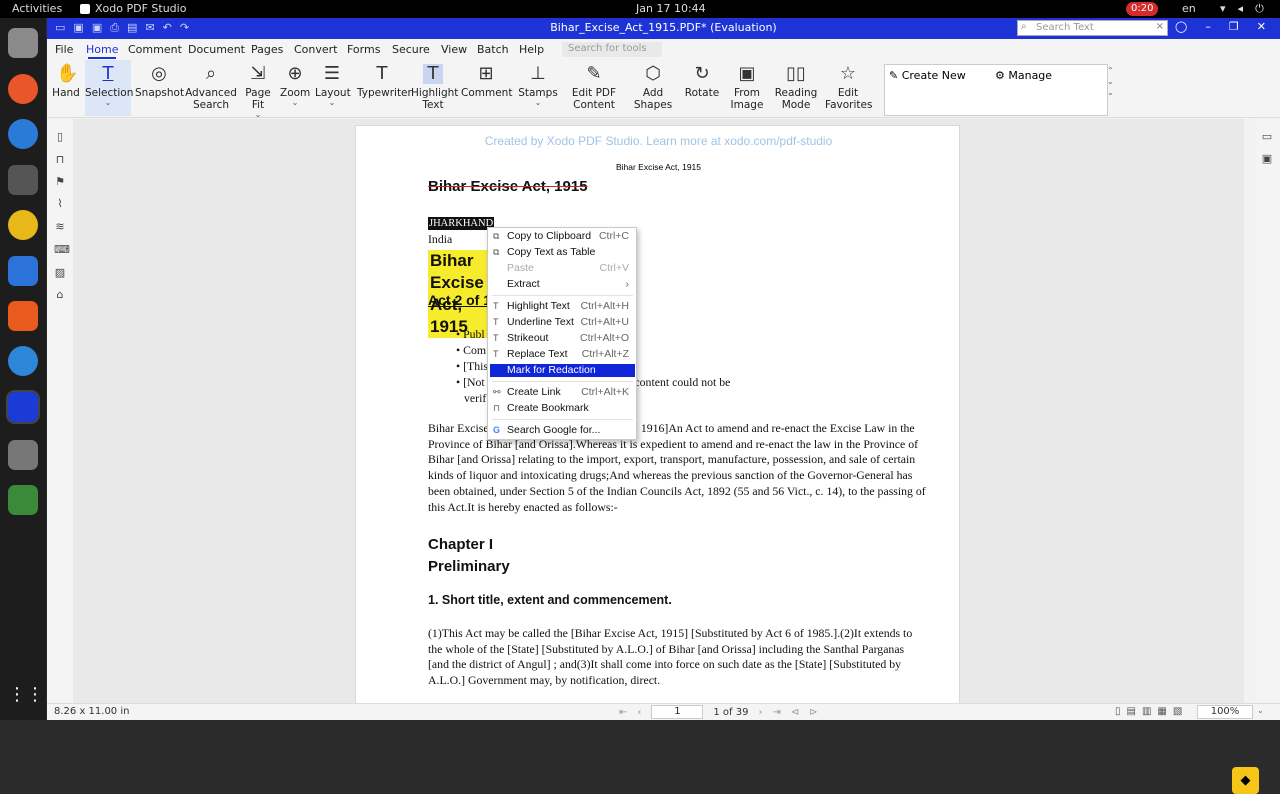  Describe the element at coordinates (562, 370) in the screenshot. I see `mark-for-redaction-item: Mark for Redaction` at that location.